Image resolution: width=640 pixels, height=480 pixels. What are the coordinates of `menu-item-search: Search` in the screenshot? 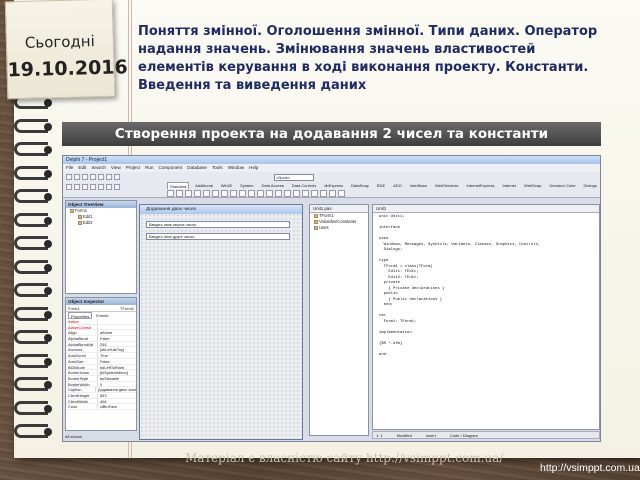 It's located at (98, 168).